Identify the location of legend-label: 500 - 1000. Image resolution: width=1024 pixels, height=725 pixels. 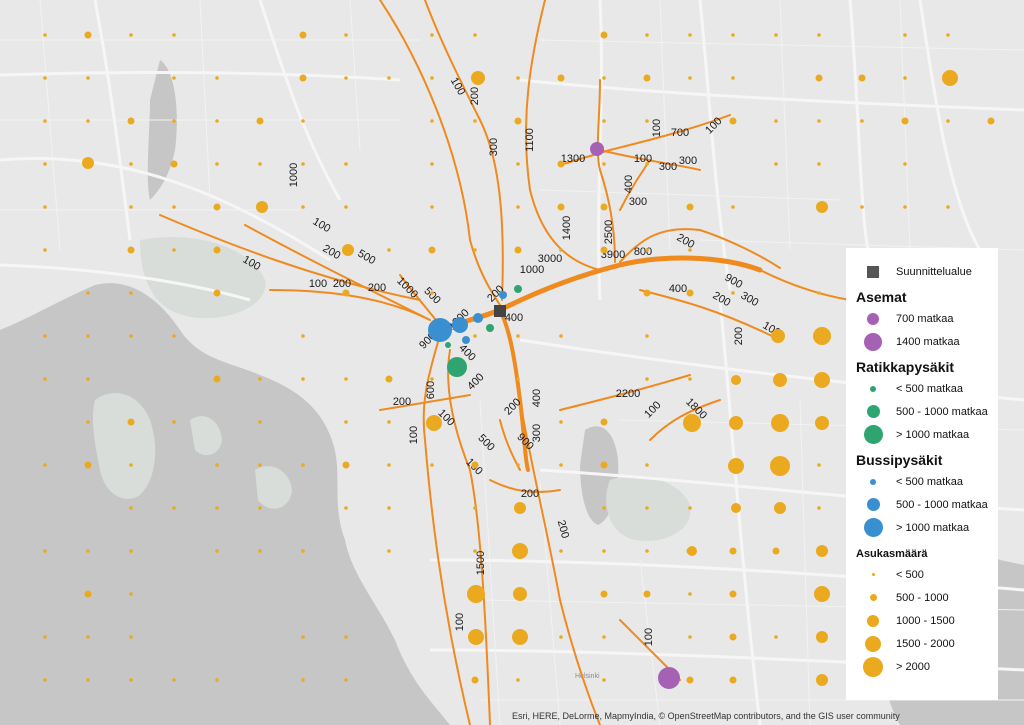
(922, 597).